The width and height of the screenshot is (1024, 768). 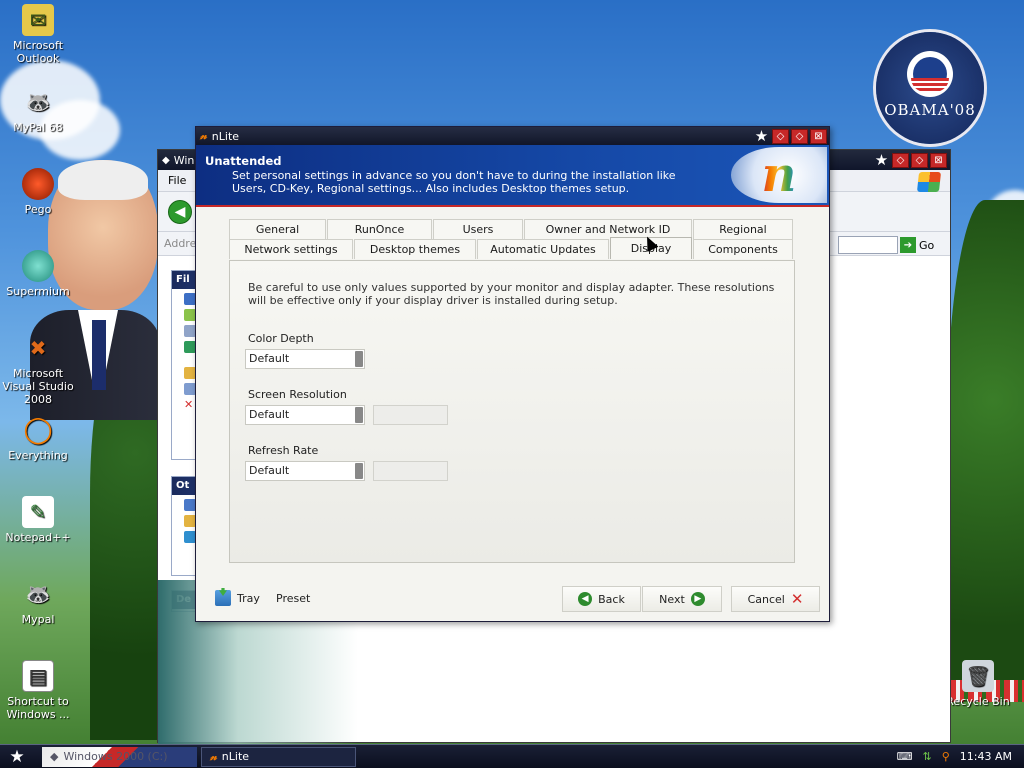 I want to click on tab-owner-network-id: Owner and Network ID, so click(x=608, y=229).